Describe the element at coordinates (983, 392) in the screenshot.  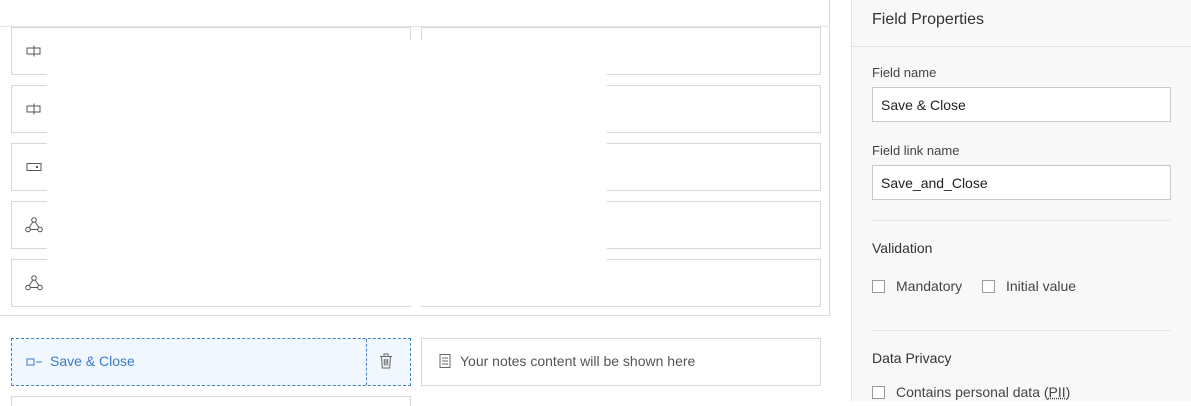
I see `pii-label: Contains personal data (PII)` at that location.